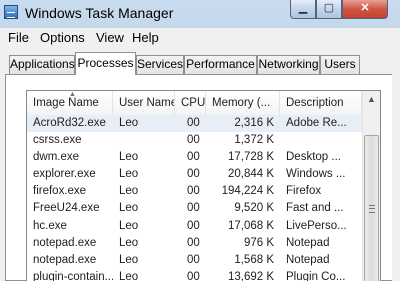 This screenshot has height=281, width=400. I want to click on process-memory: 20,844 K, so click(250, 174).